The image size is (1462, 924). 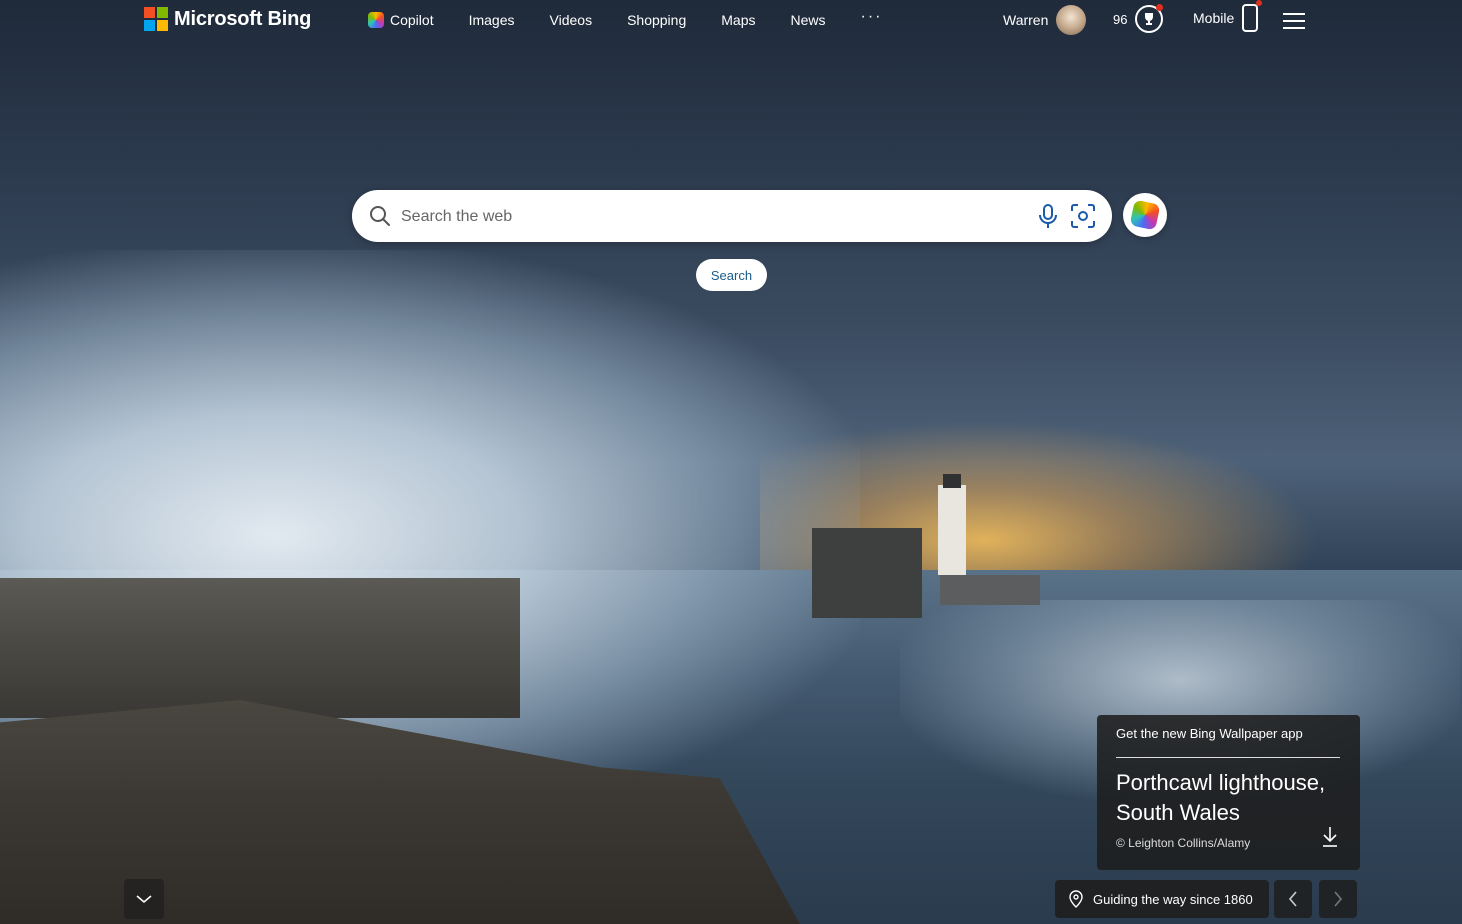 What do you see at coordinates (872, 17) in the screenshot?
I see `more-menu-button: ···` at bounding box center [872, 17].